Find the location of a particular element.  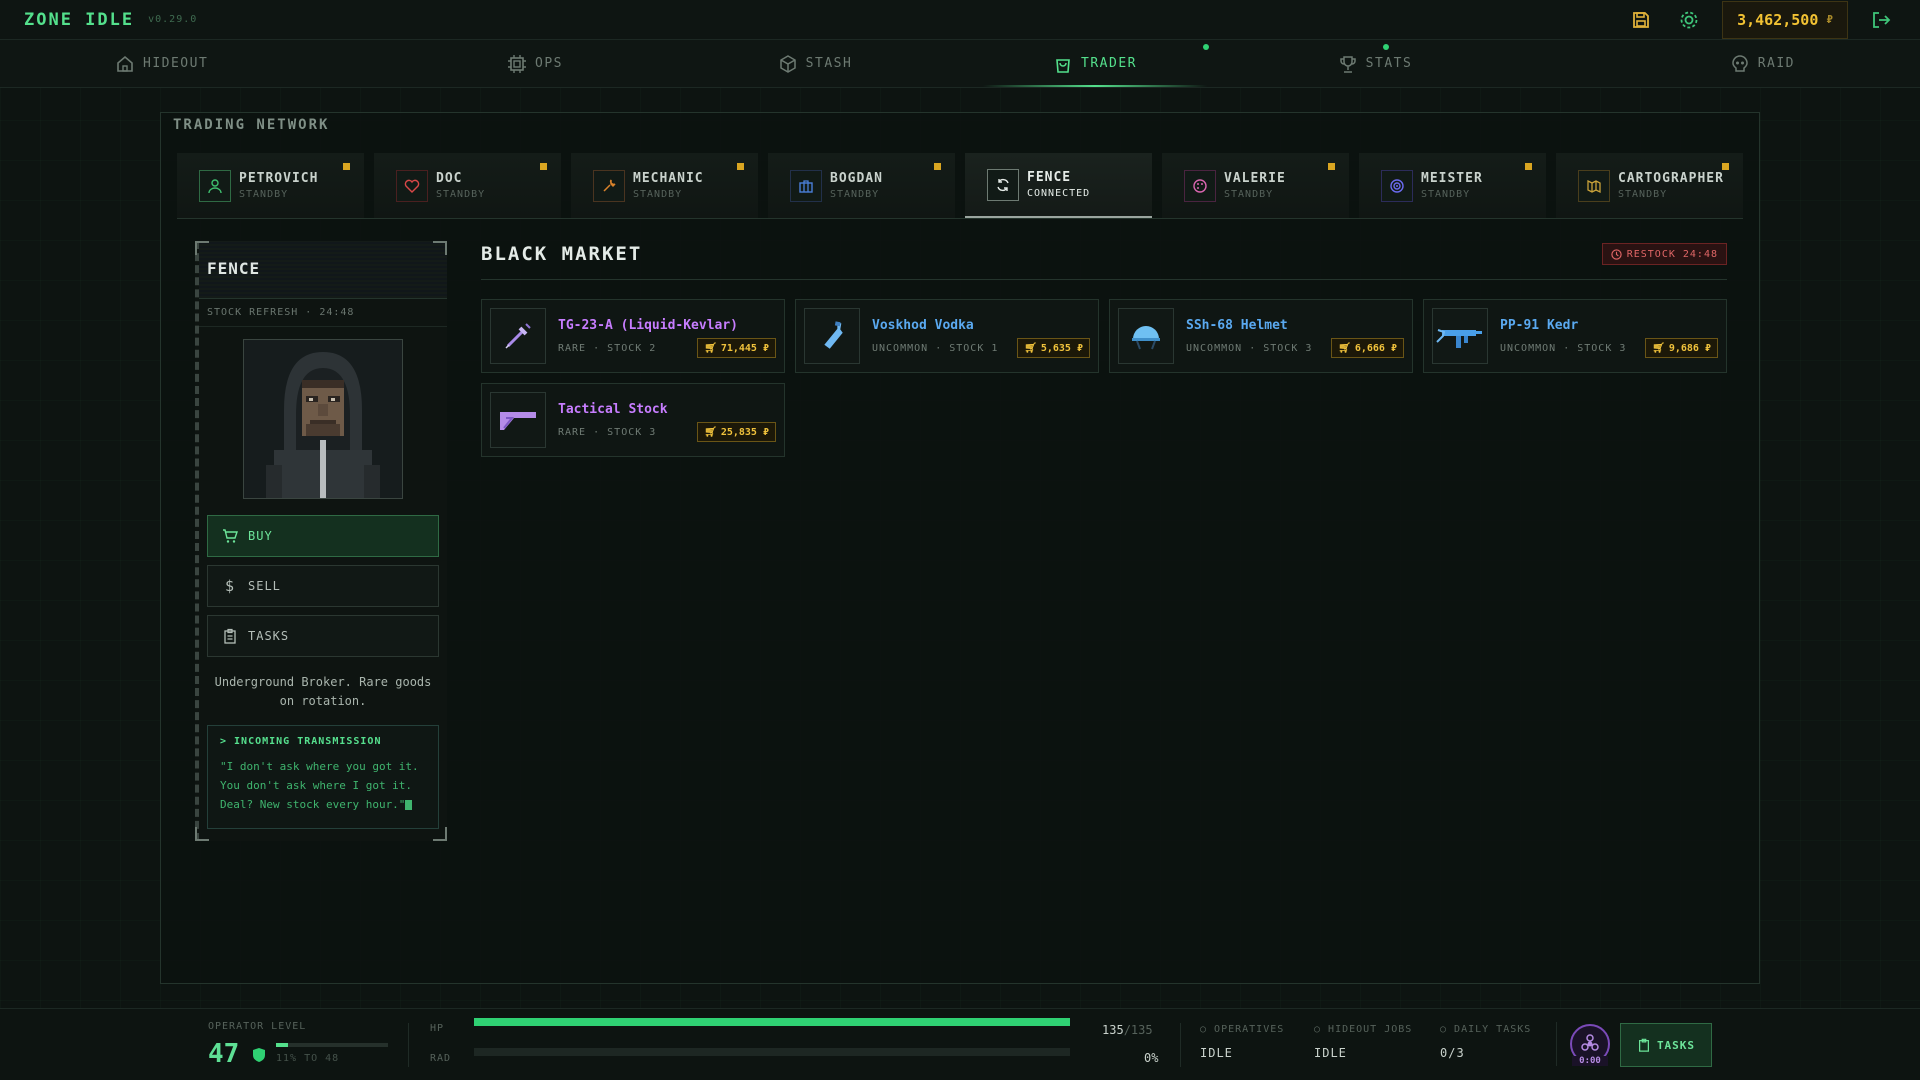

next-level-text: 11% TO 48 is located at coordinates (308, 1058).